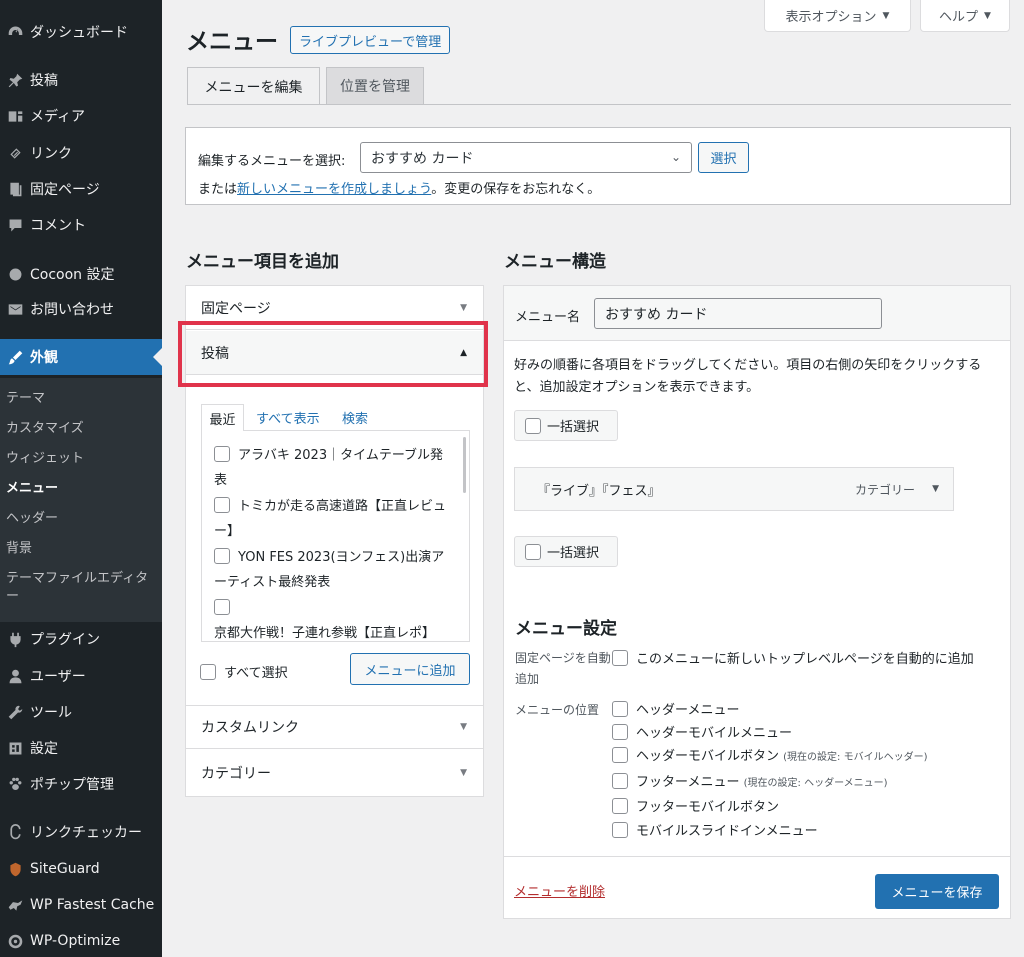 This screenshot has height=957, width=1024. What do you see at coordinates (410, 669) in the screenshot?
I see `add-to-menu-button: メニューに追加` at bounding box center [410, 669].